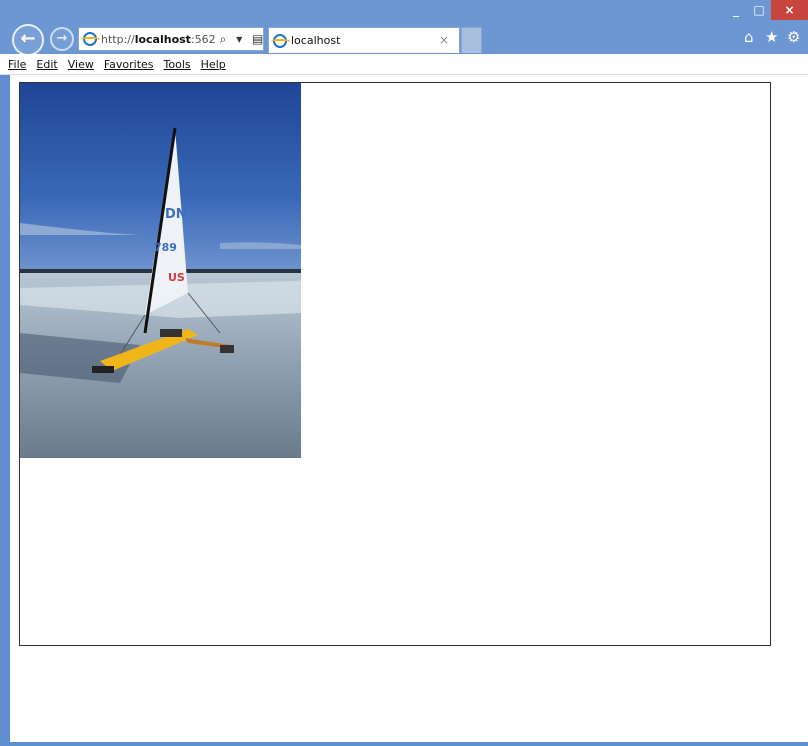  I want to click on menu-edit: Edit, so click(46, 64).